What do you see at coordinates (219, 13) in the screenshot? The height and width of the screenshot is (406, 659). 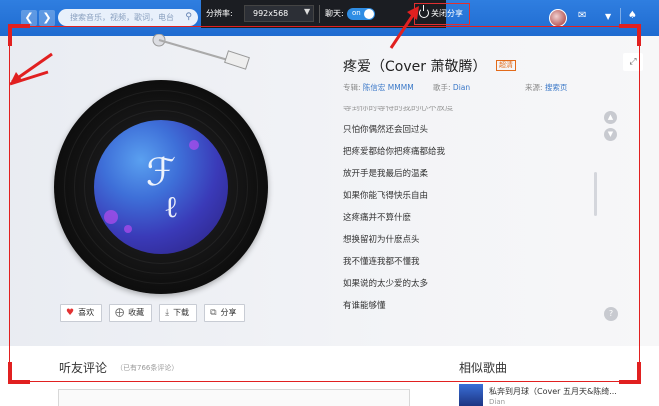 I see `resolution-label: 分辨率:` at bounding box center [219, 13].